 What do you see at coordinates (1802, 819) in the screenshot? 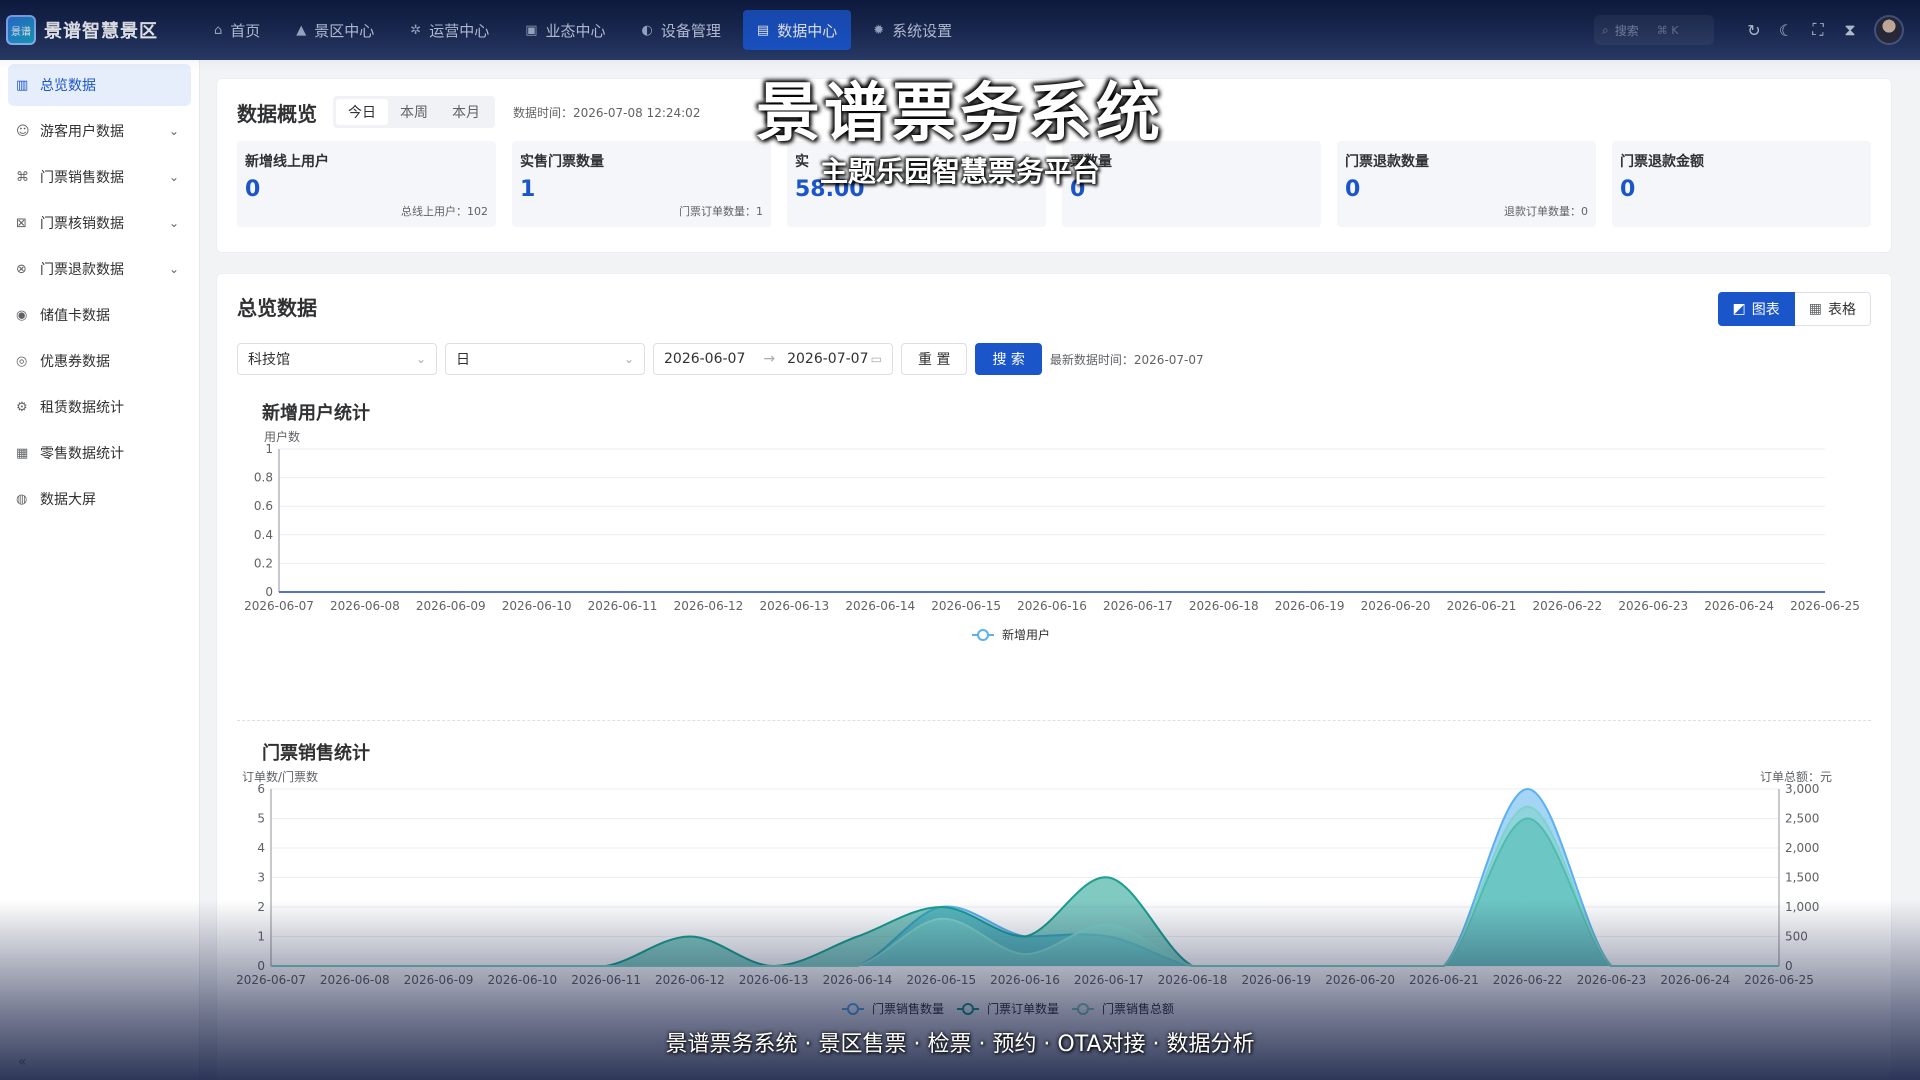
I see `y2-tick-label: 2,500` at bounding box center [1802, 819].